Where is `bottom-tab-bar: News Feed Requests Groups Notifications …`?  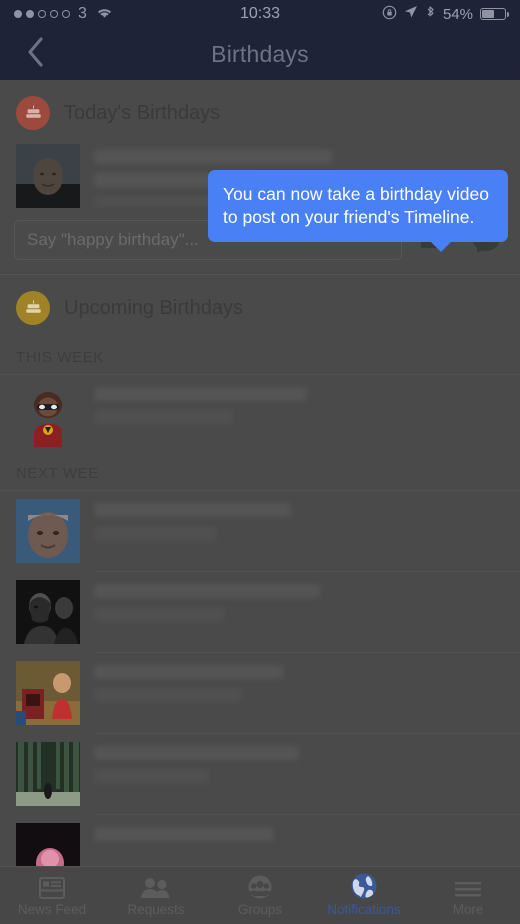
bottom-tab-bar: News Feed Requests Groups Notifications … is located at coordinates (260, 895).